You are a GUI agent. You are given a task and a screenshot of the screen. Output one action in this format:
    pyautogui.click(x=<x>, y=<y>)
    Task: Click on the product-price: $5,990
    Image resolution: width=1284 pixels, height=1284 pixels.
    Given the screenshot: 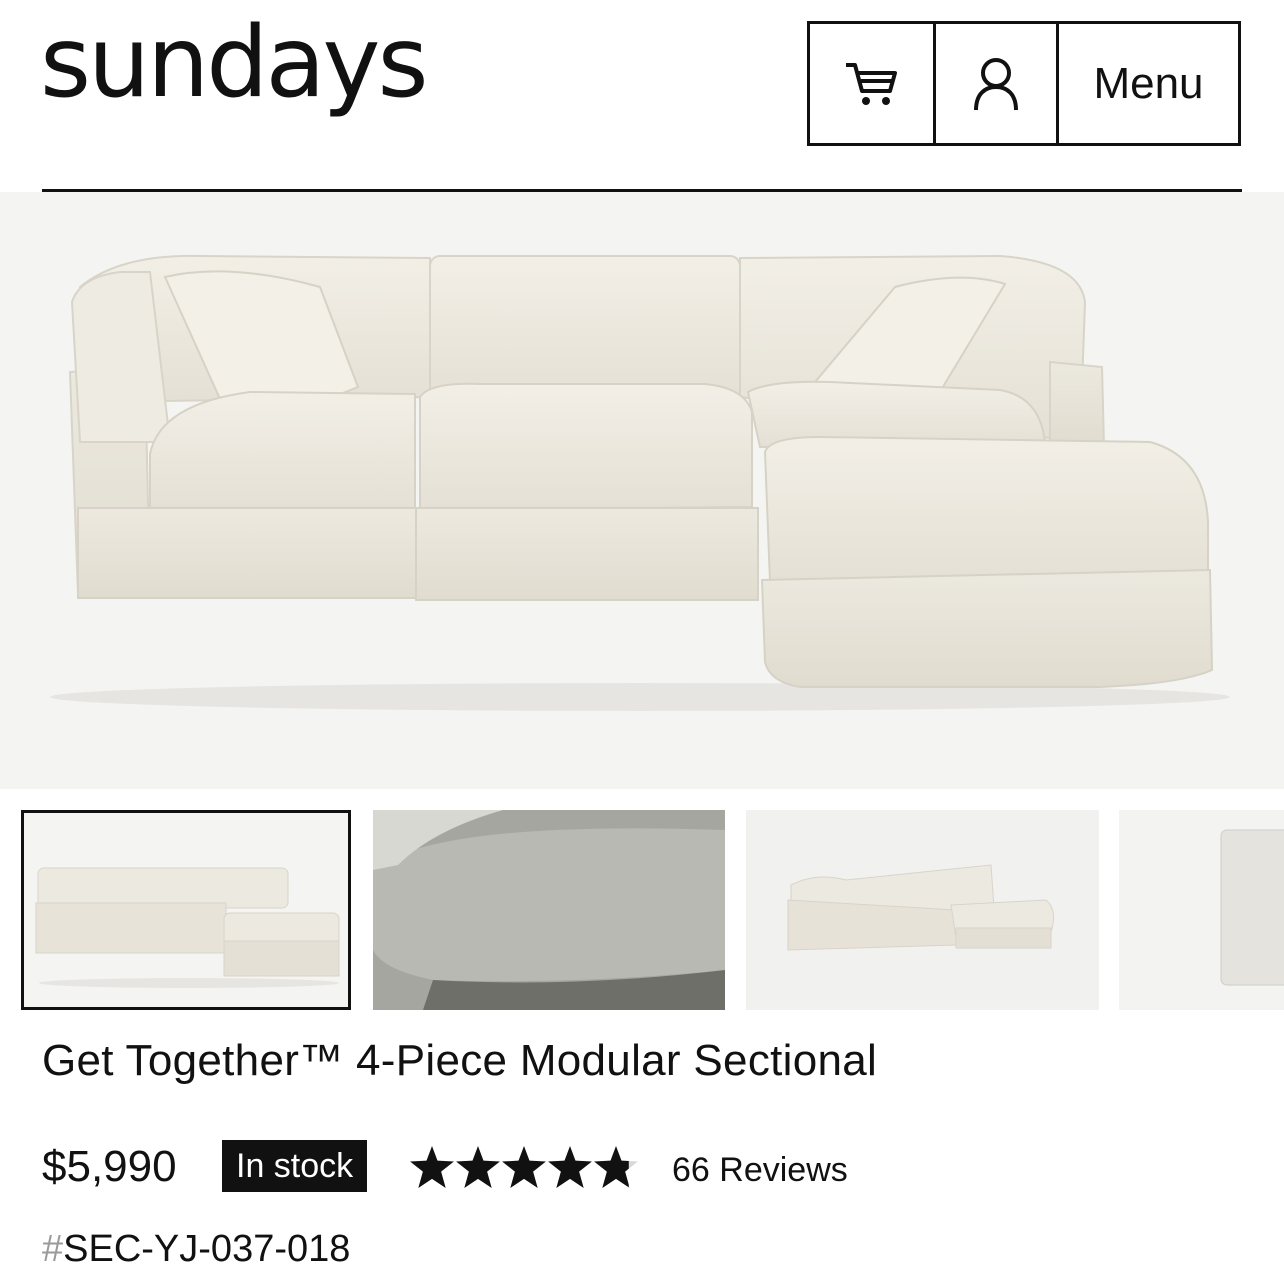 What is the action you would take?
    pyautogui.click(x=109, y=1166)
    